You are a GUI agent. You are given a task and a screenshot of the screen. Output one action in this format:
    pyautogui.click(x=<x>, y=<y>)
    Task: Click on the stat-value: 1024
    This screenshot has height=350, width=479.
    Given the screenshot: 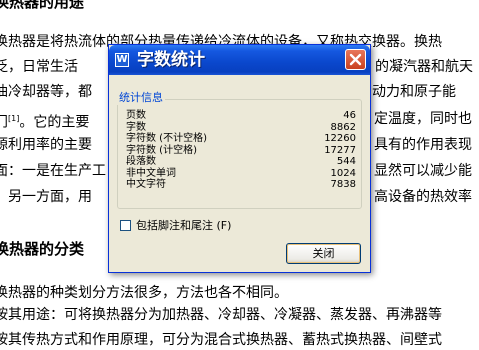 What is the action you would take?
    pyautogui.click(x=343, y=173)
    